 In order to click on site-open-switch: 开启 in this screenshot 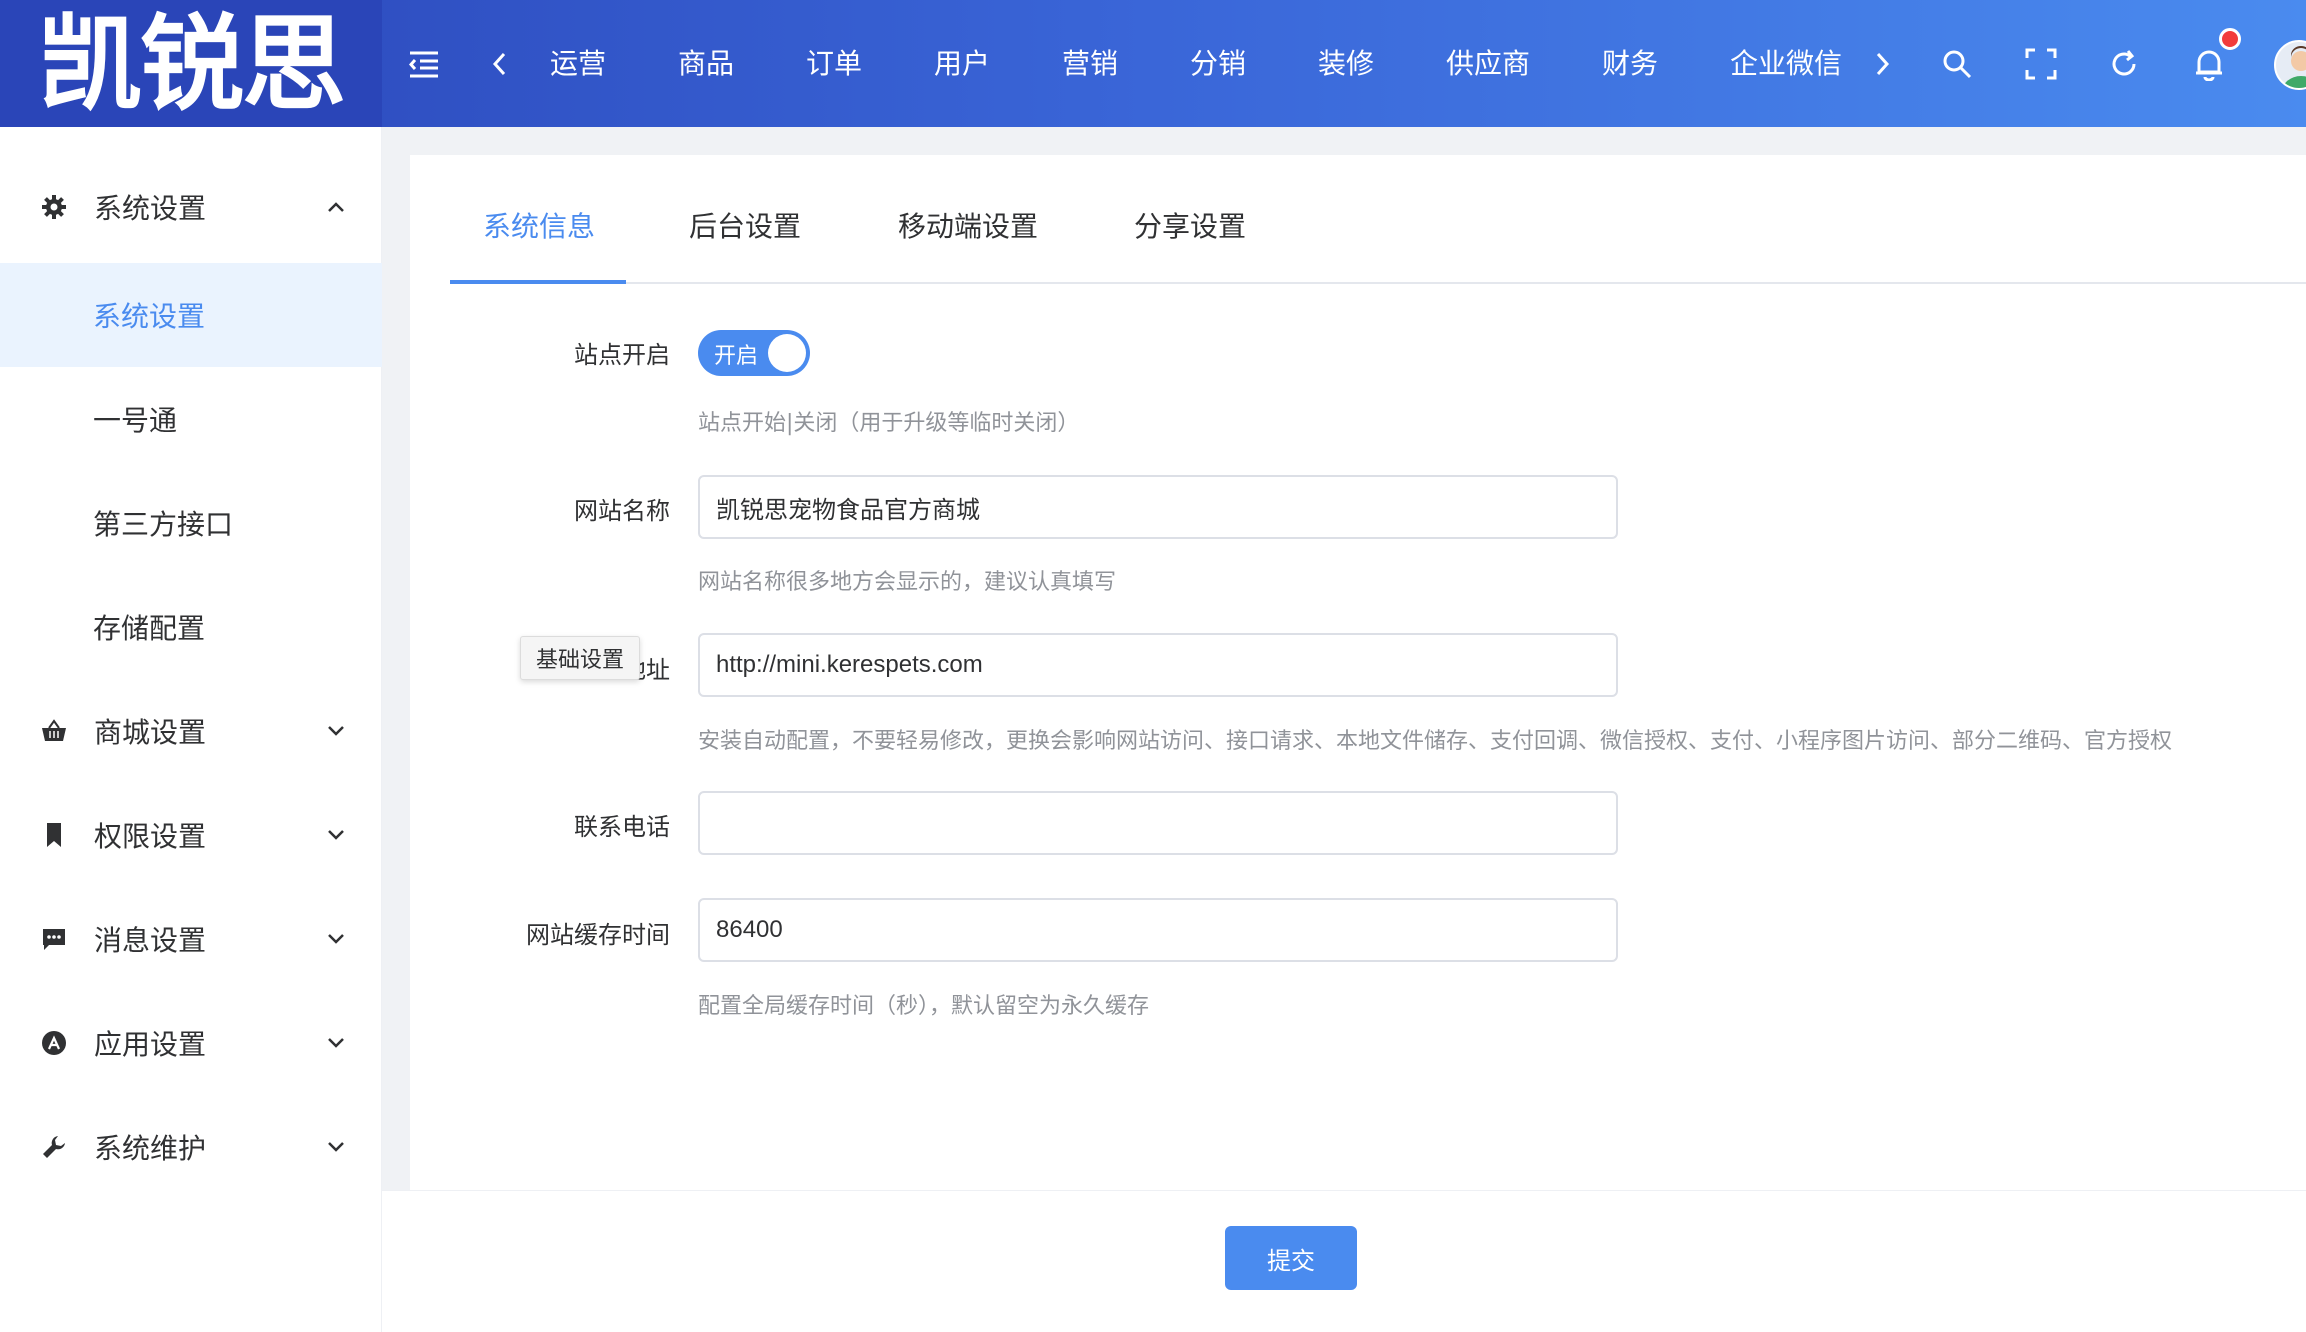, I will do `click(754, 353)`.